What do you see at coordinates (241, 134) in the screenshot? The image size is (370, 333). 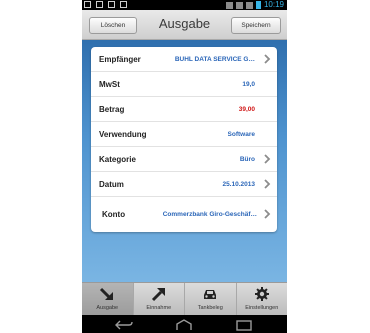 I see `row-value: Software` at bounding box center [241, 134].